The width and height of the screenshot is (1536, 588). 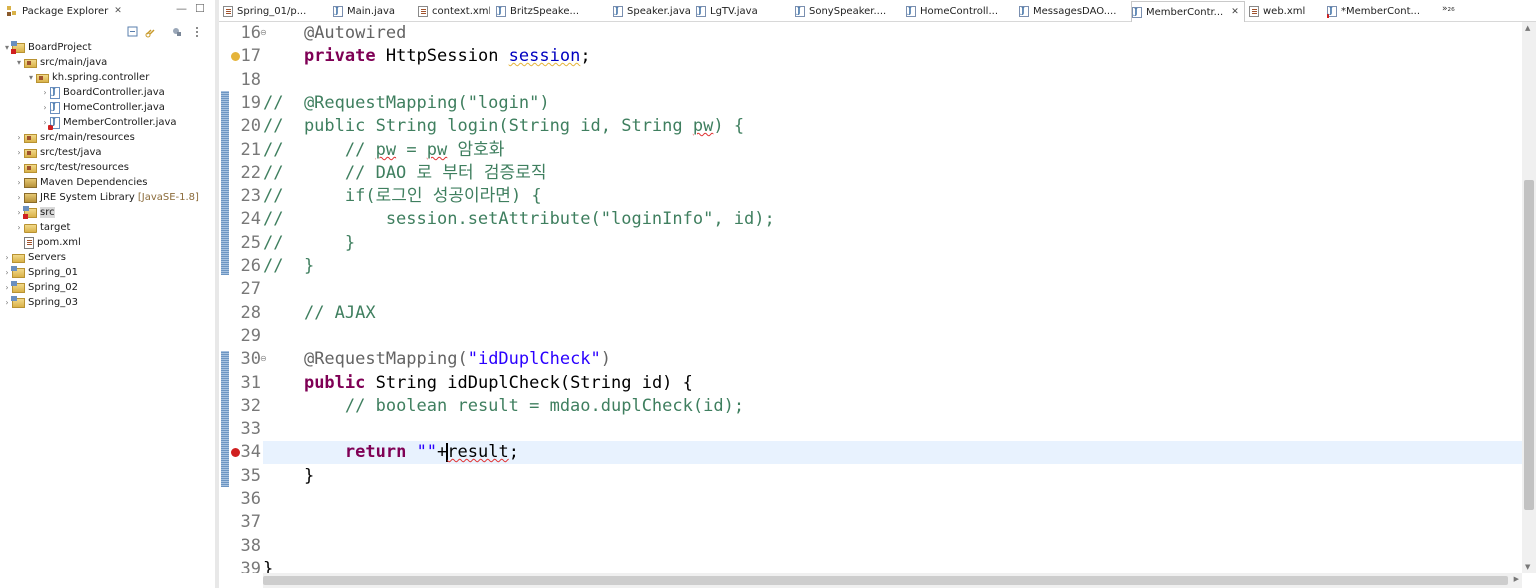 What do you see at coordinates (892, 452) in the screenshot?
I see `code-line: return ""+result;` at bounding box center [892, 452].